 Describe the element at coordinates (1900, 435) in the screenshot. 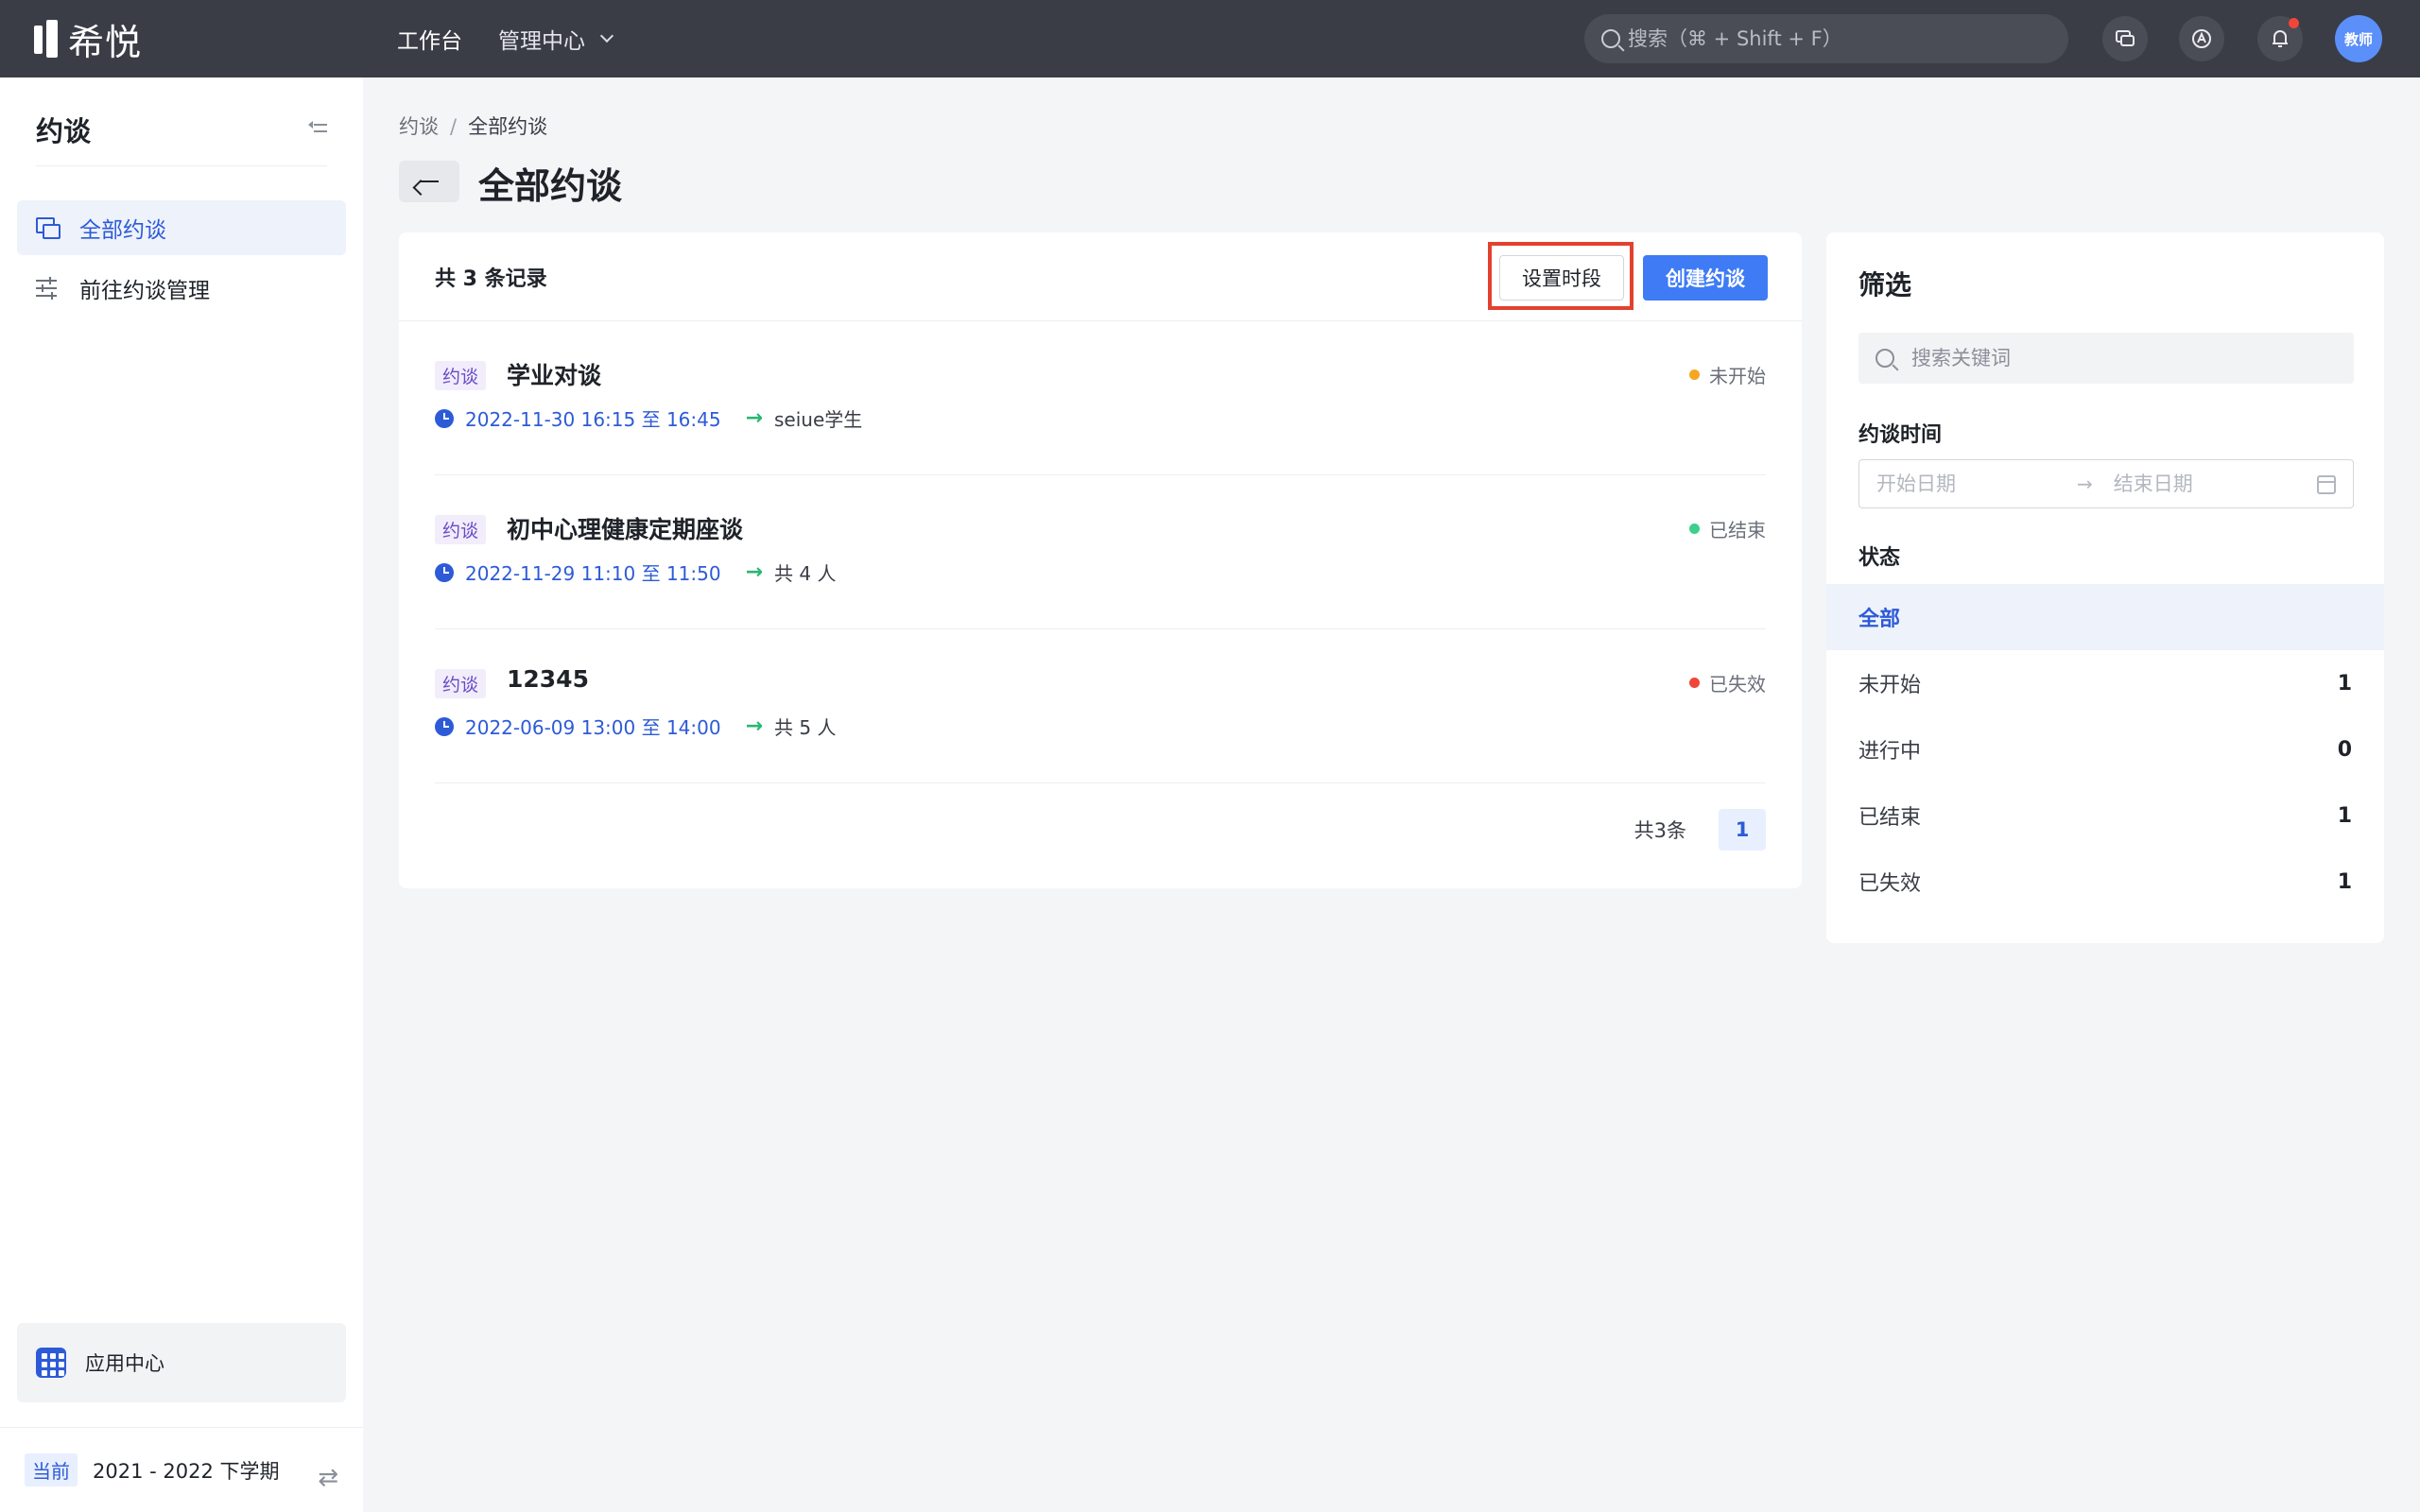

I see `talk-time-label: 约谈时间` at that location.